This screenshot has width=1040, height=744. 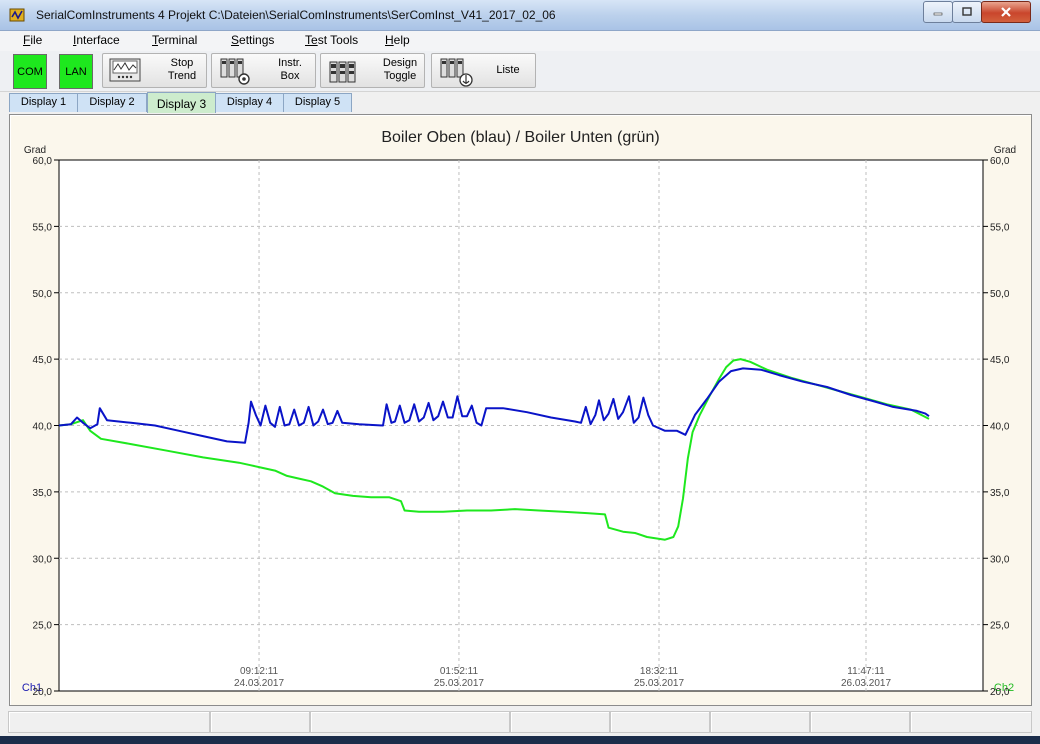 I want to click on x-tick-time: 18:32:11, so click(x=659, y=671).